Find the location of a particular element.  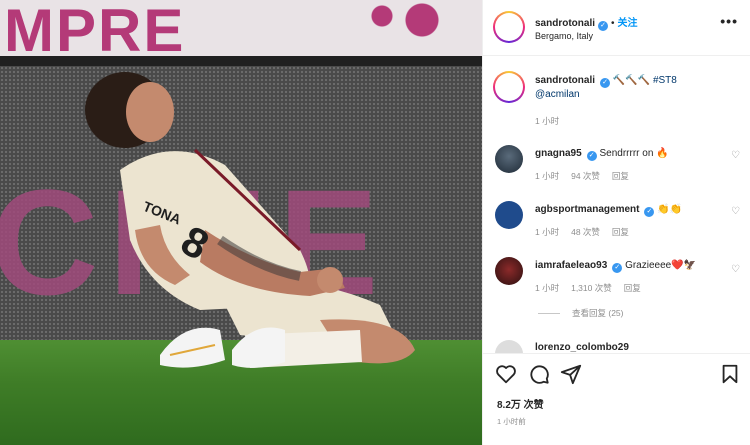

heart-icon is located at coordinates (506, 374).